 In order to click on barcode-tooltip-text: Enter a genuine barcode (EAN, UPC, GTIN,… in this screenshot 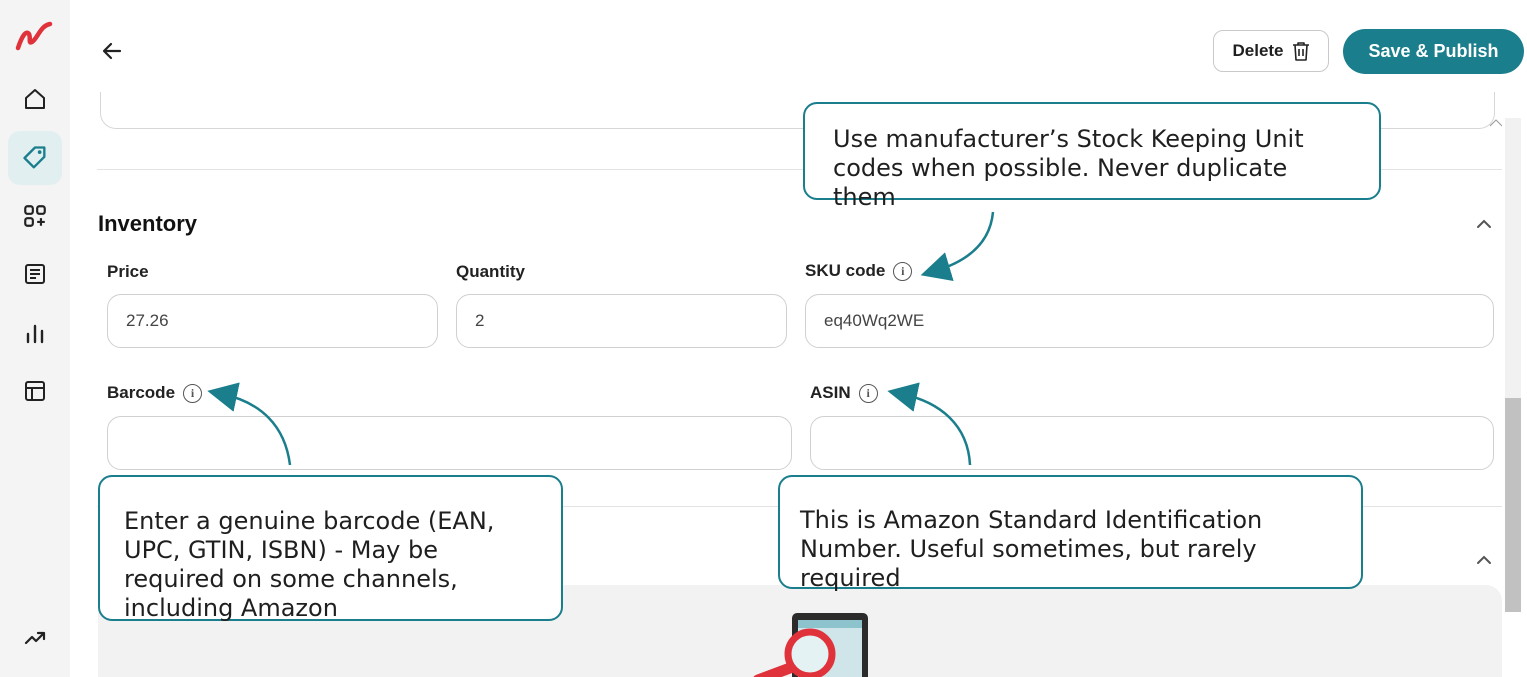, I will do `click(309, 564)`.